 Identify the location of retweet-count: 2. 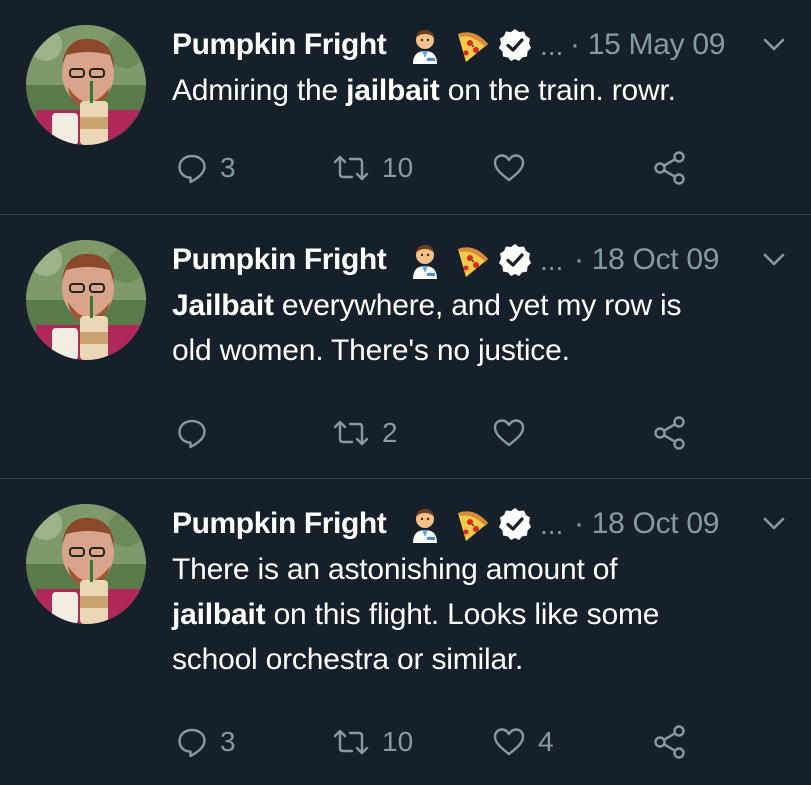
(390, 432).